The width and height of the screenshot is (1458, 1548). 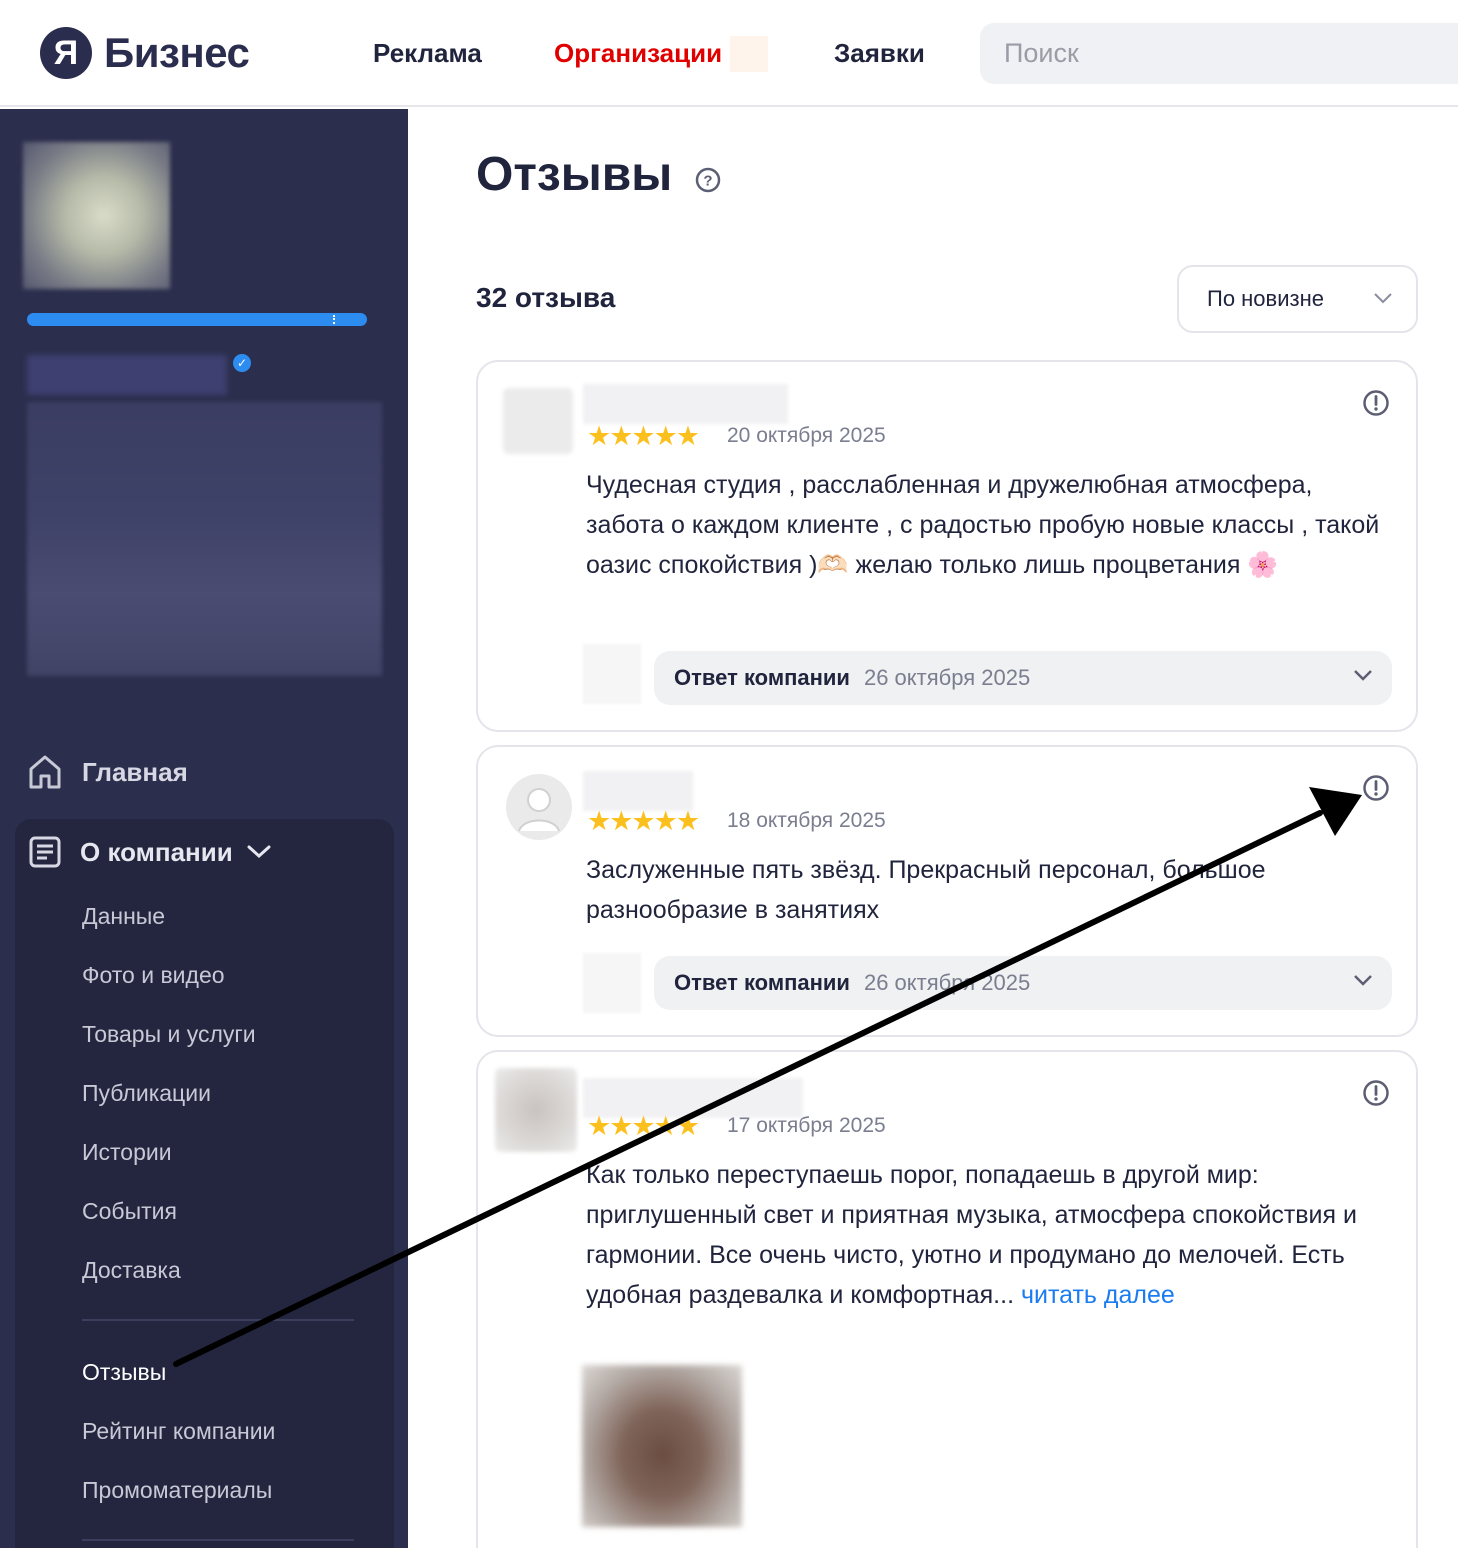 I want to click on review-date: 20 октября 2025, so click(x=806, y=435).